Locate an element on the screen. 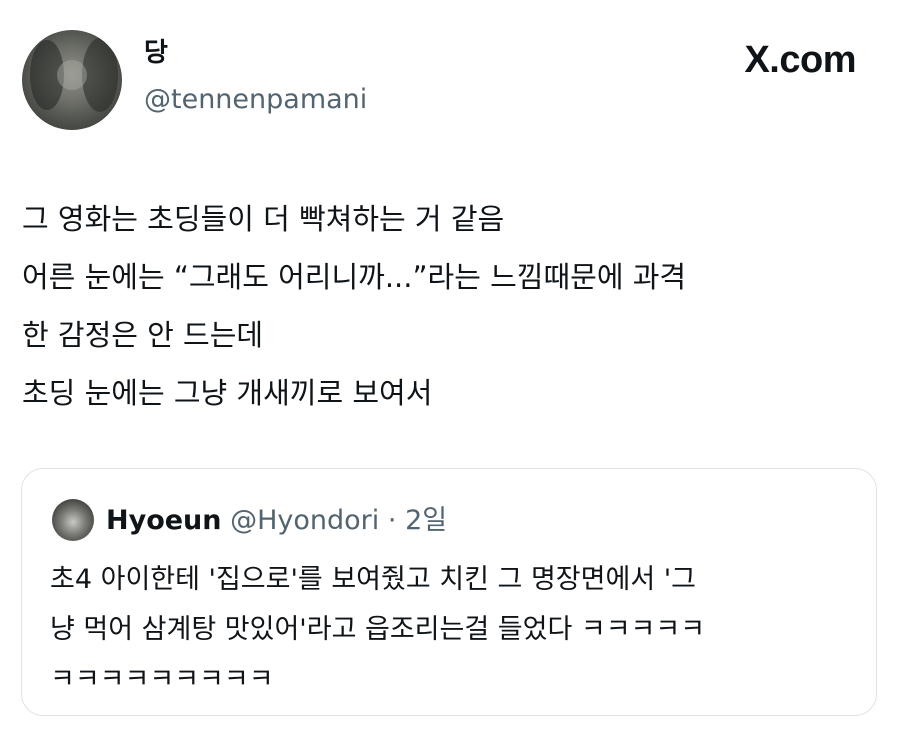  quoted-text-line: 초4 아이한테 '집으로'를 보여줬고 치킨 그 명장면에서 '그 is located at coordinates (373, 579).